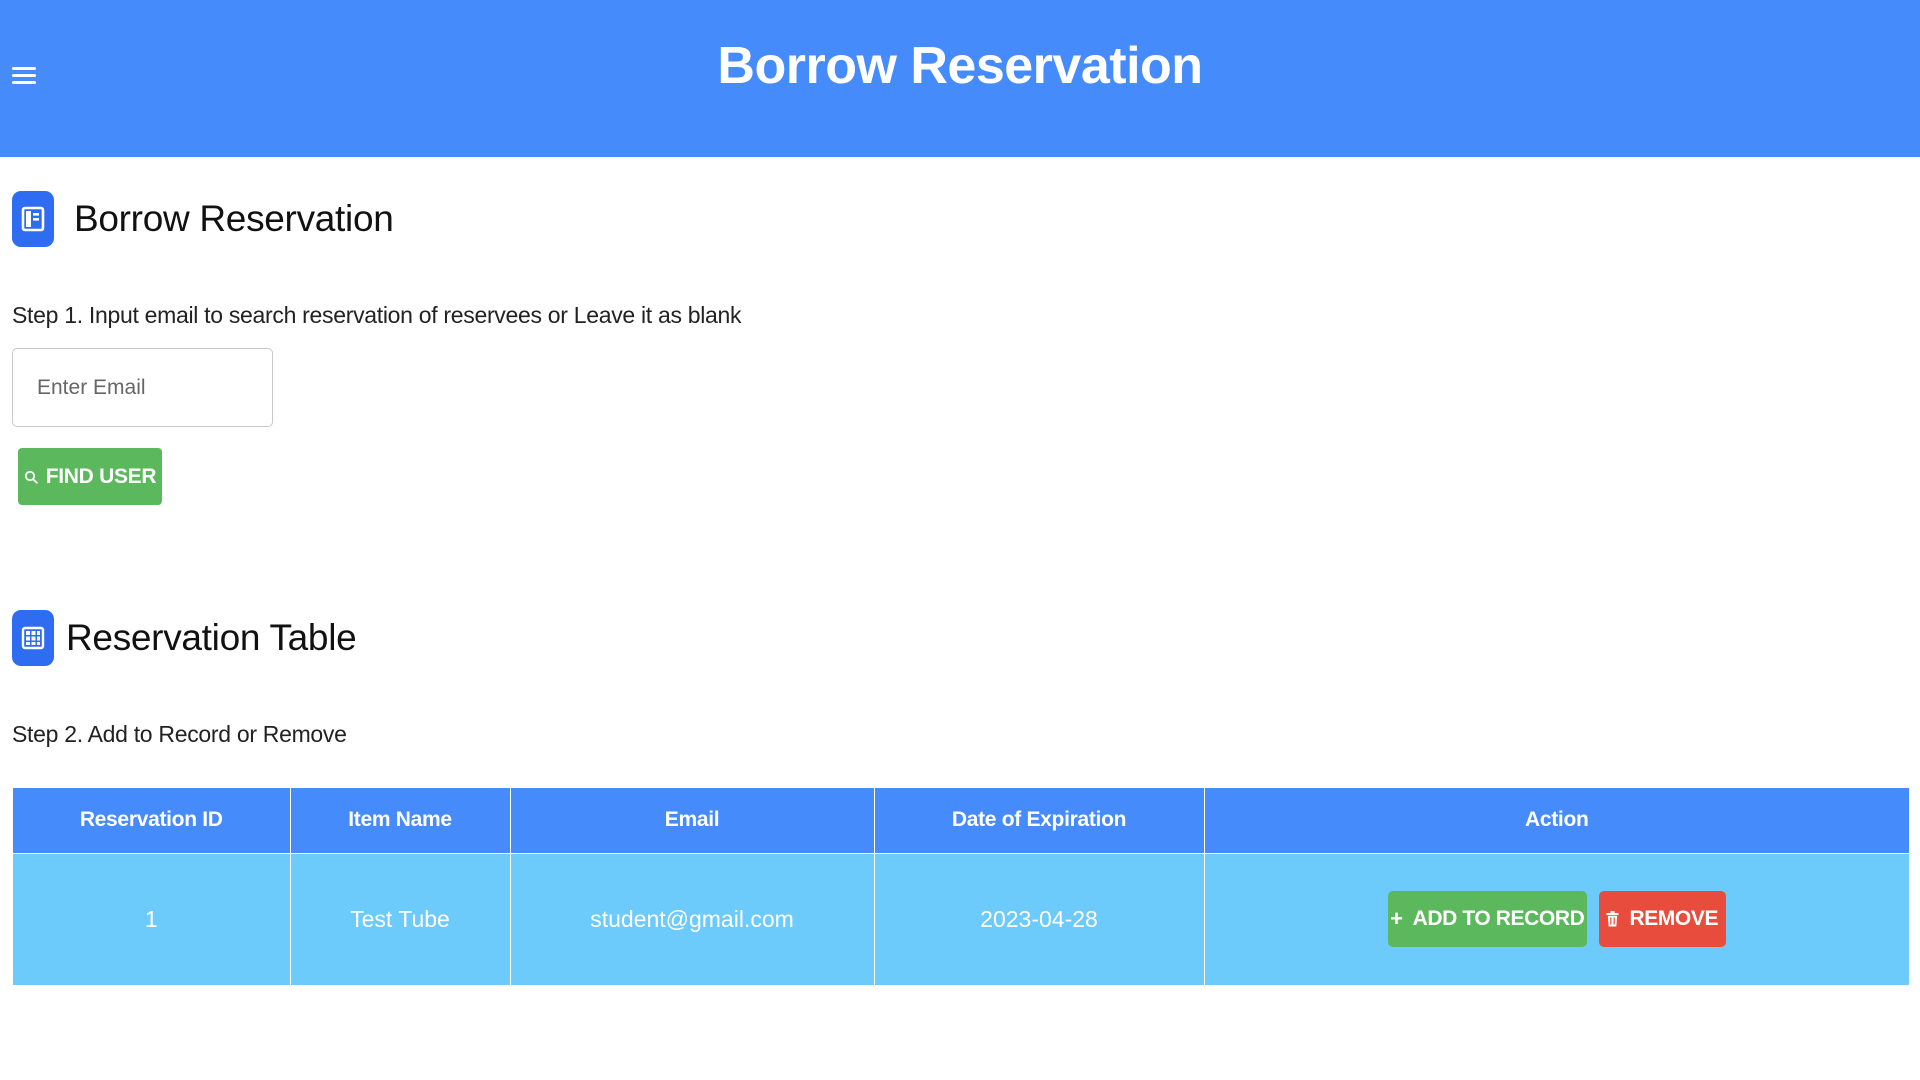 The width and height of the screenshot is (1920, 1080). I want to click on column-header-action: Action, so click(1556, 820).